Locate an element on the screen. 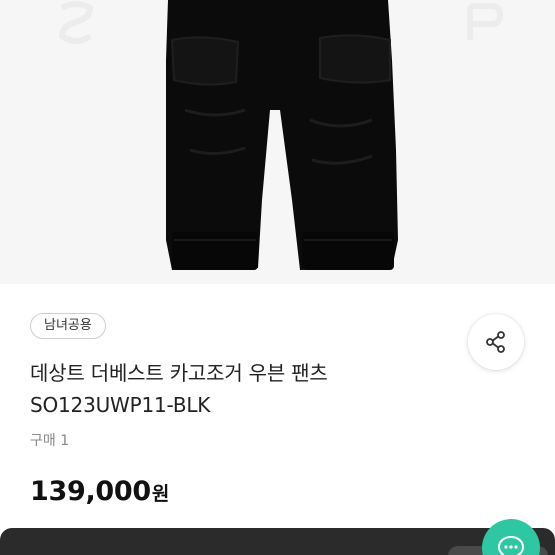 This screenshot has height=555, width=555. chat-button is located at coordinates (511, 537).